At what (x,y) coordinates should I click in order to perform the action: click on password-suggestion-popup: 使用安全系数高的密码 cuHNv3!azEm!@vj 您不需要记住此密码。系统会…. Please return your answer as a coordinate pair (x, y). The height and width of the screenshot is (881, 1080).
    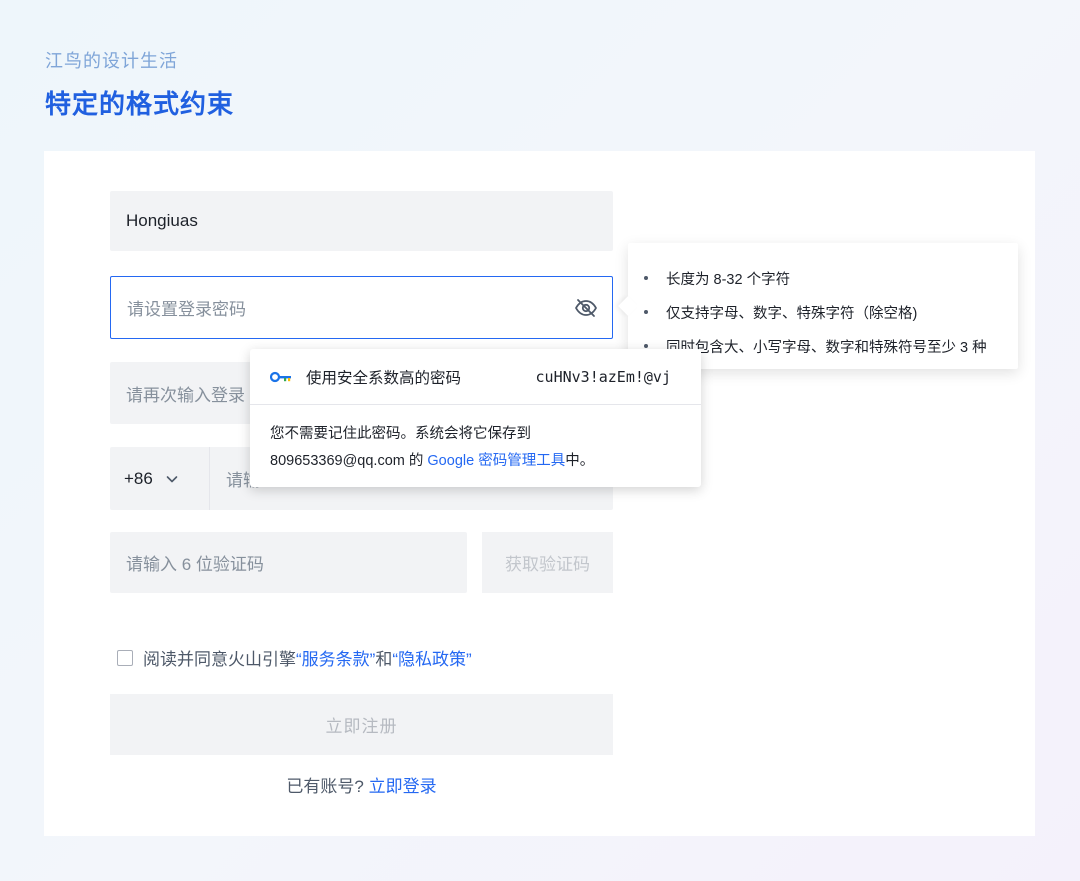
    Looking at the image, I should click on (475, 418).